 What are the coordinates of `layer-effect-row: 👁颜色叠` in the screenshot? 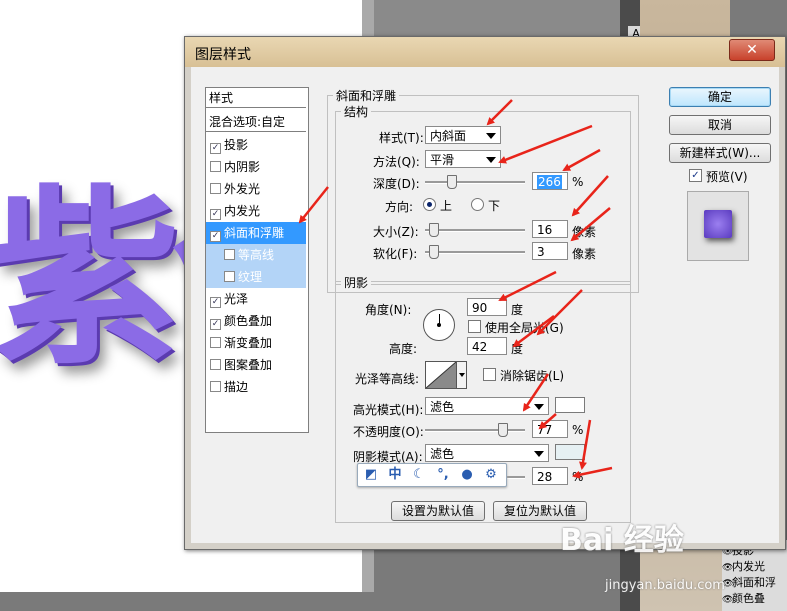 It's located at (743, 597).